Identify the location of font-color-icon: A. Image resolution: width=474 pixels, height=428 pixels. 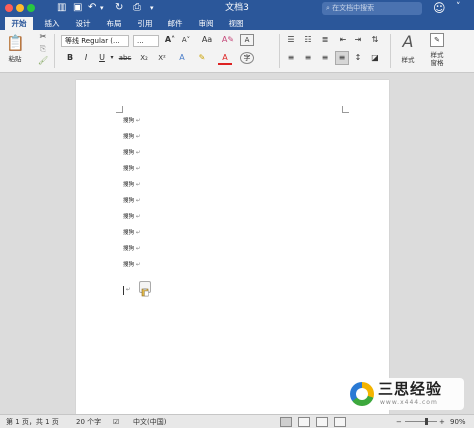
(225, 58).